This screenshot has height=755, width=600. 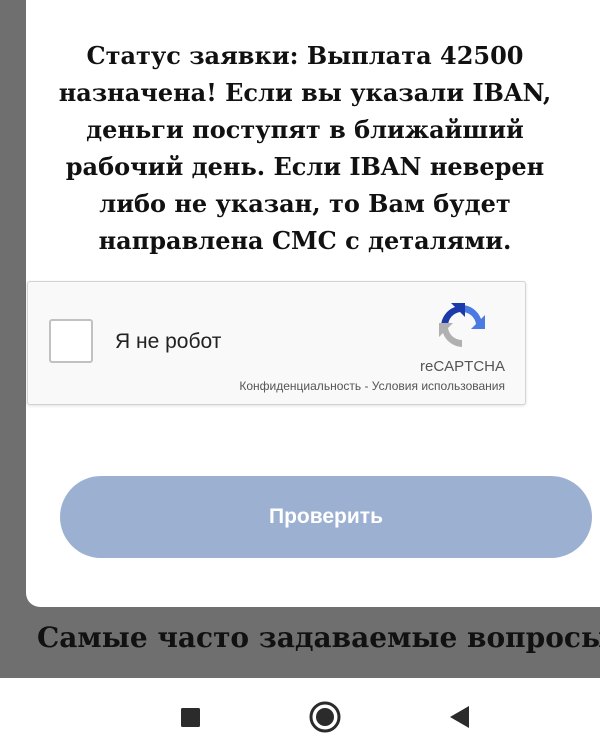 What do you see at coordinates (190, 717) in the screenshot?
I see `recents-square-icon` at bounding box center [190, 717].